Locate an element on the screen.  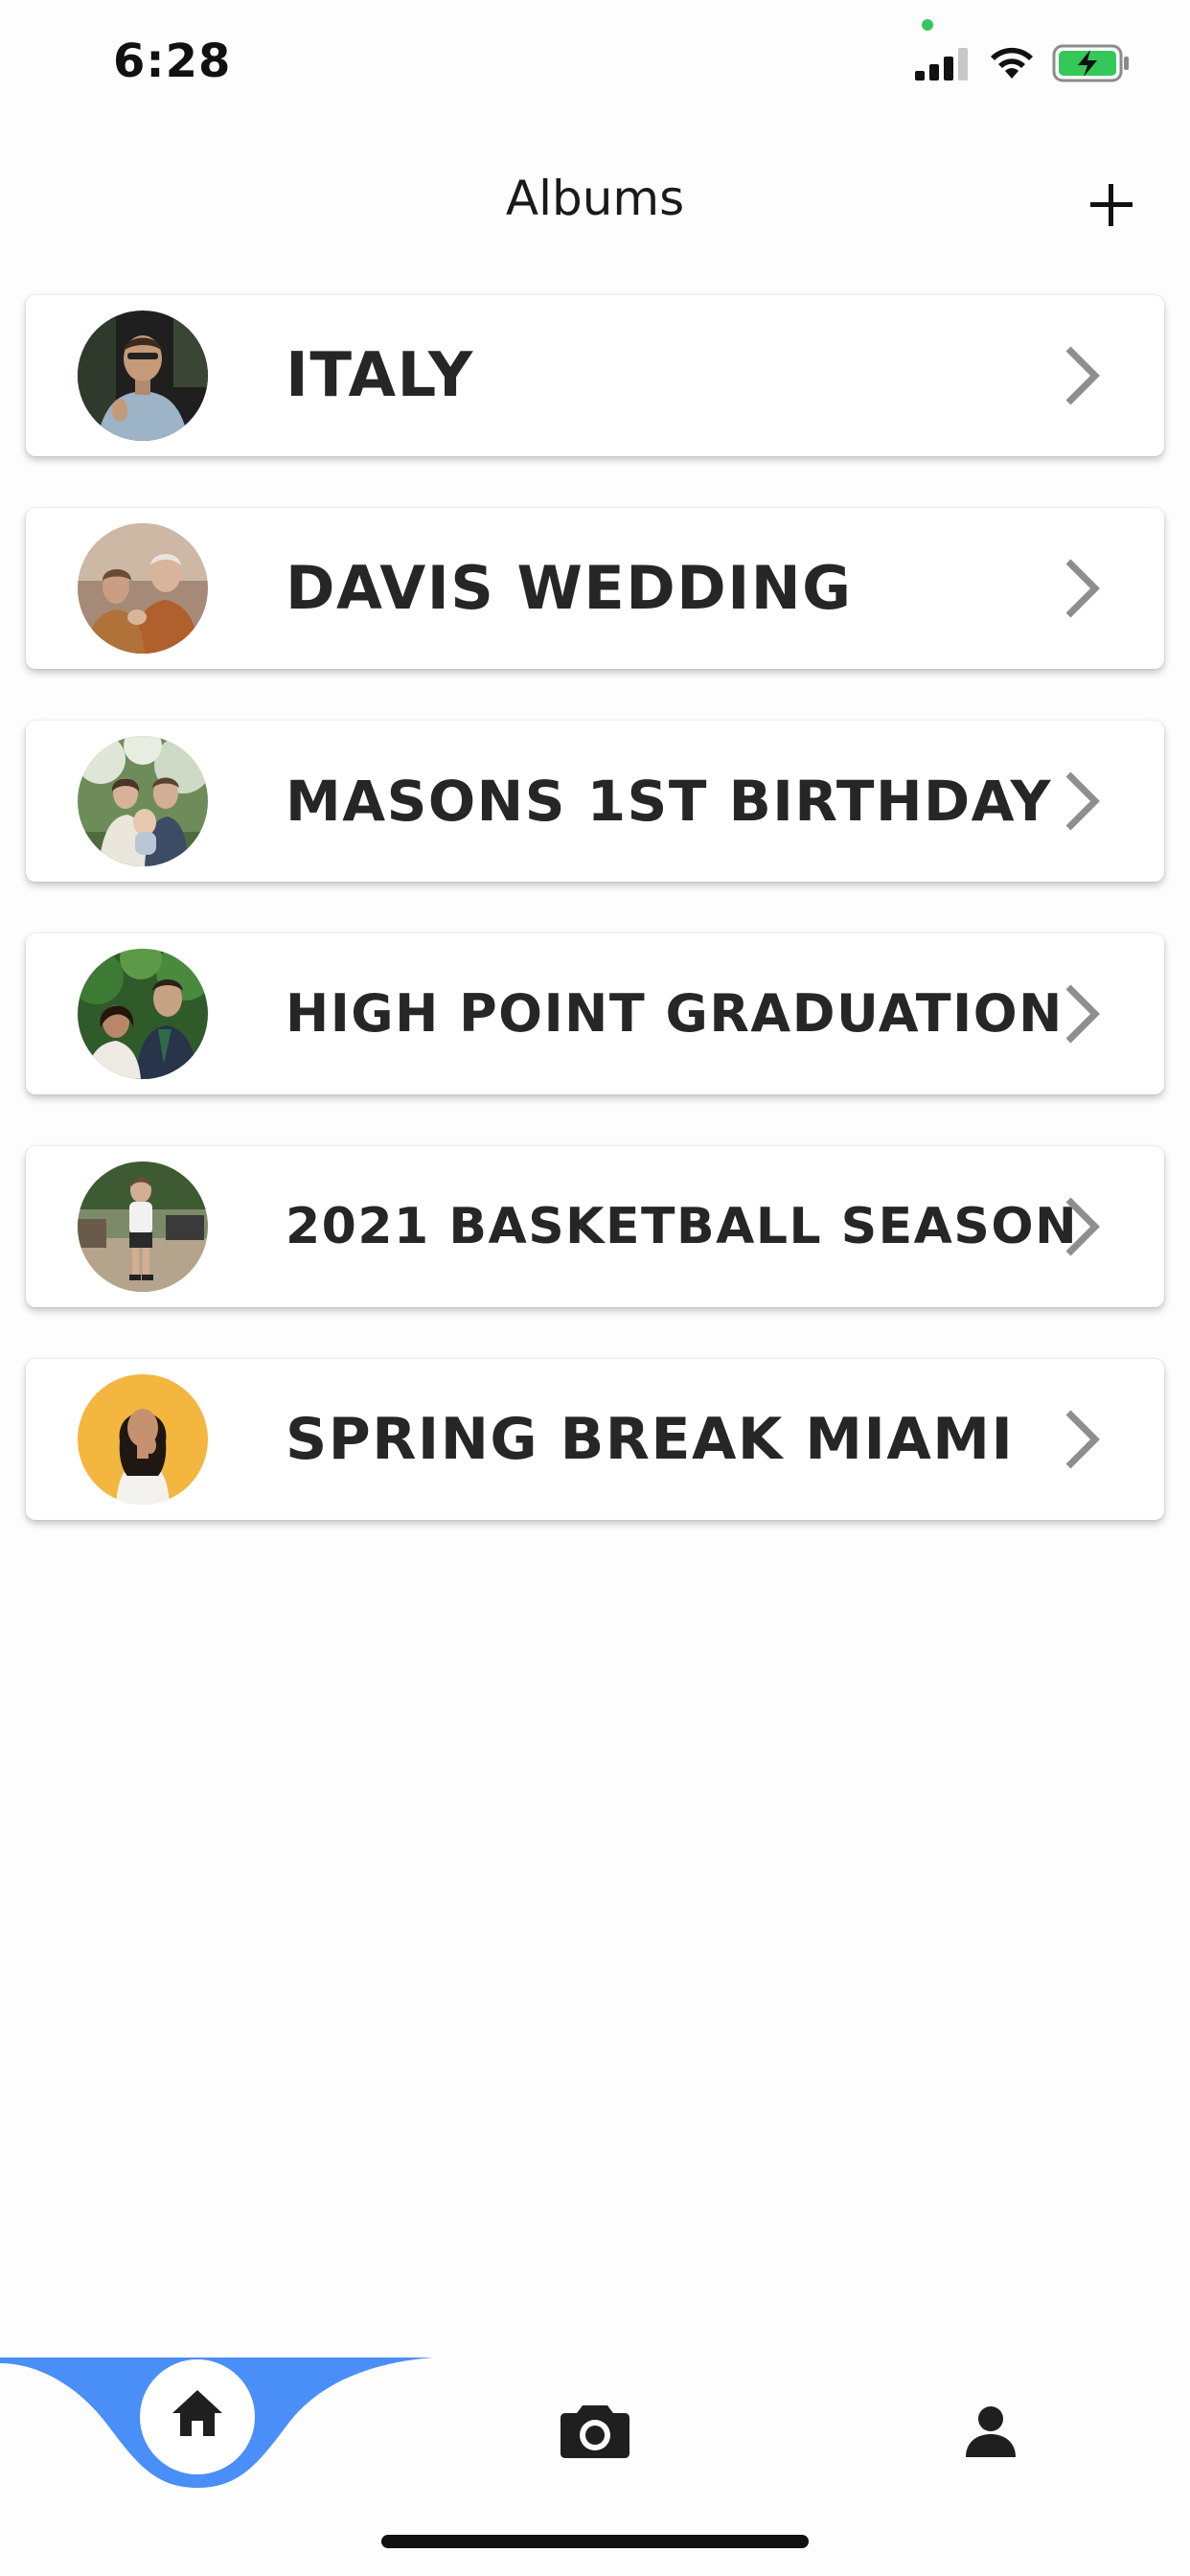
battery-charging-icon is located at coordinates (1091, 63).